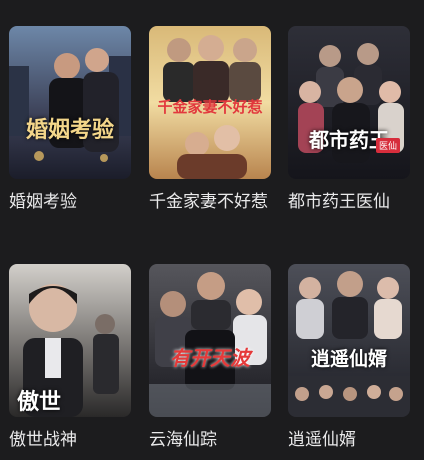  I want to click on drama-title: 云海仙踪, so click(210, 440).